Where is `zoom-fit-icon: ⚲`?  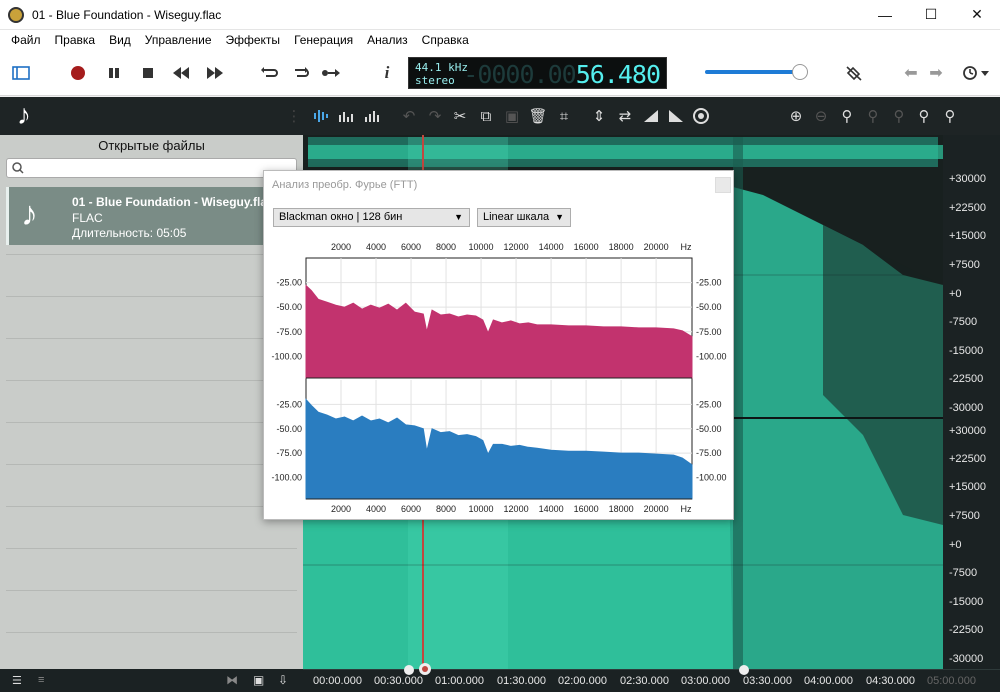
zoom-fit-icon: ⚲ is located at coordinates (899, 116).